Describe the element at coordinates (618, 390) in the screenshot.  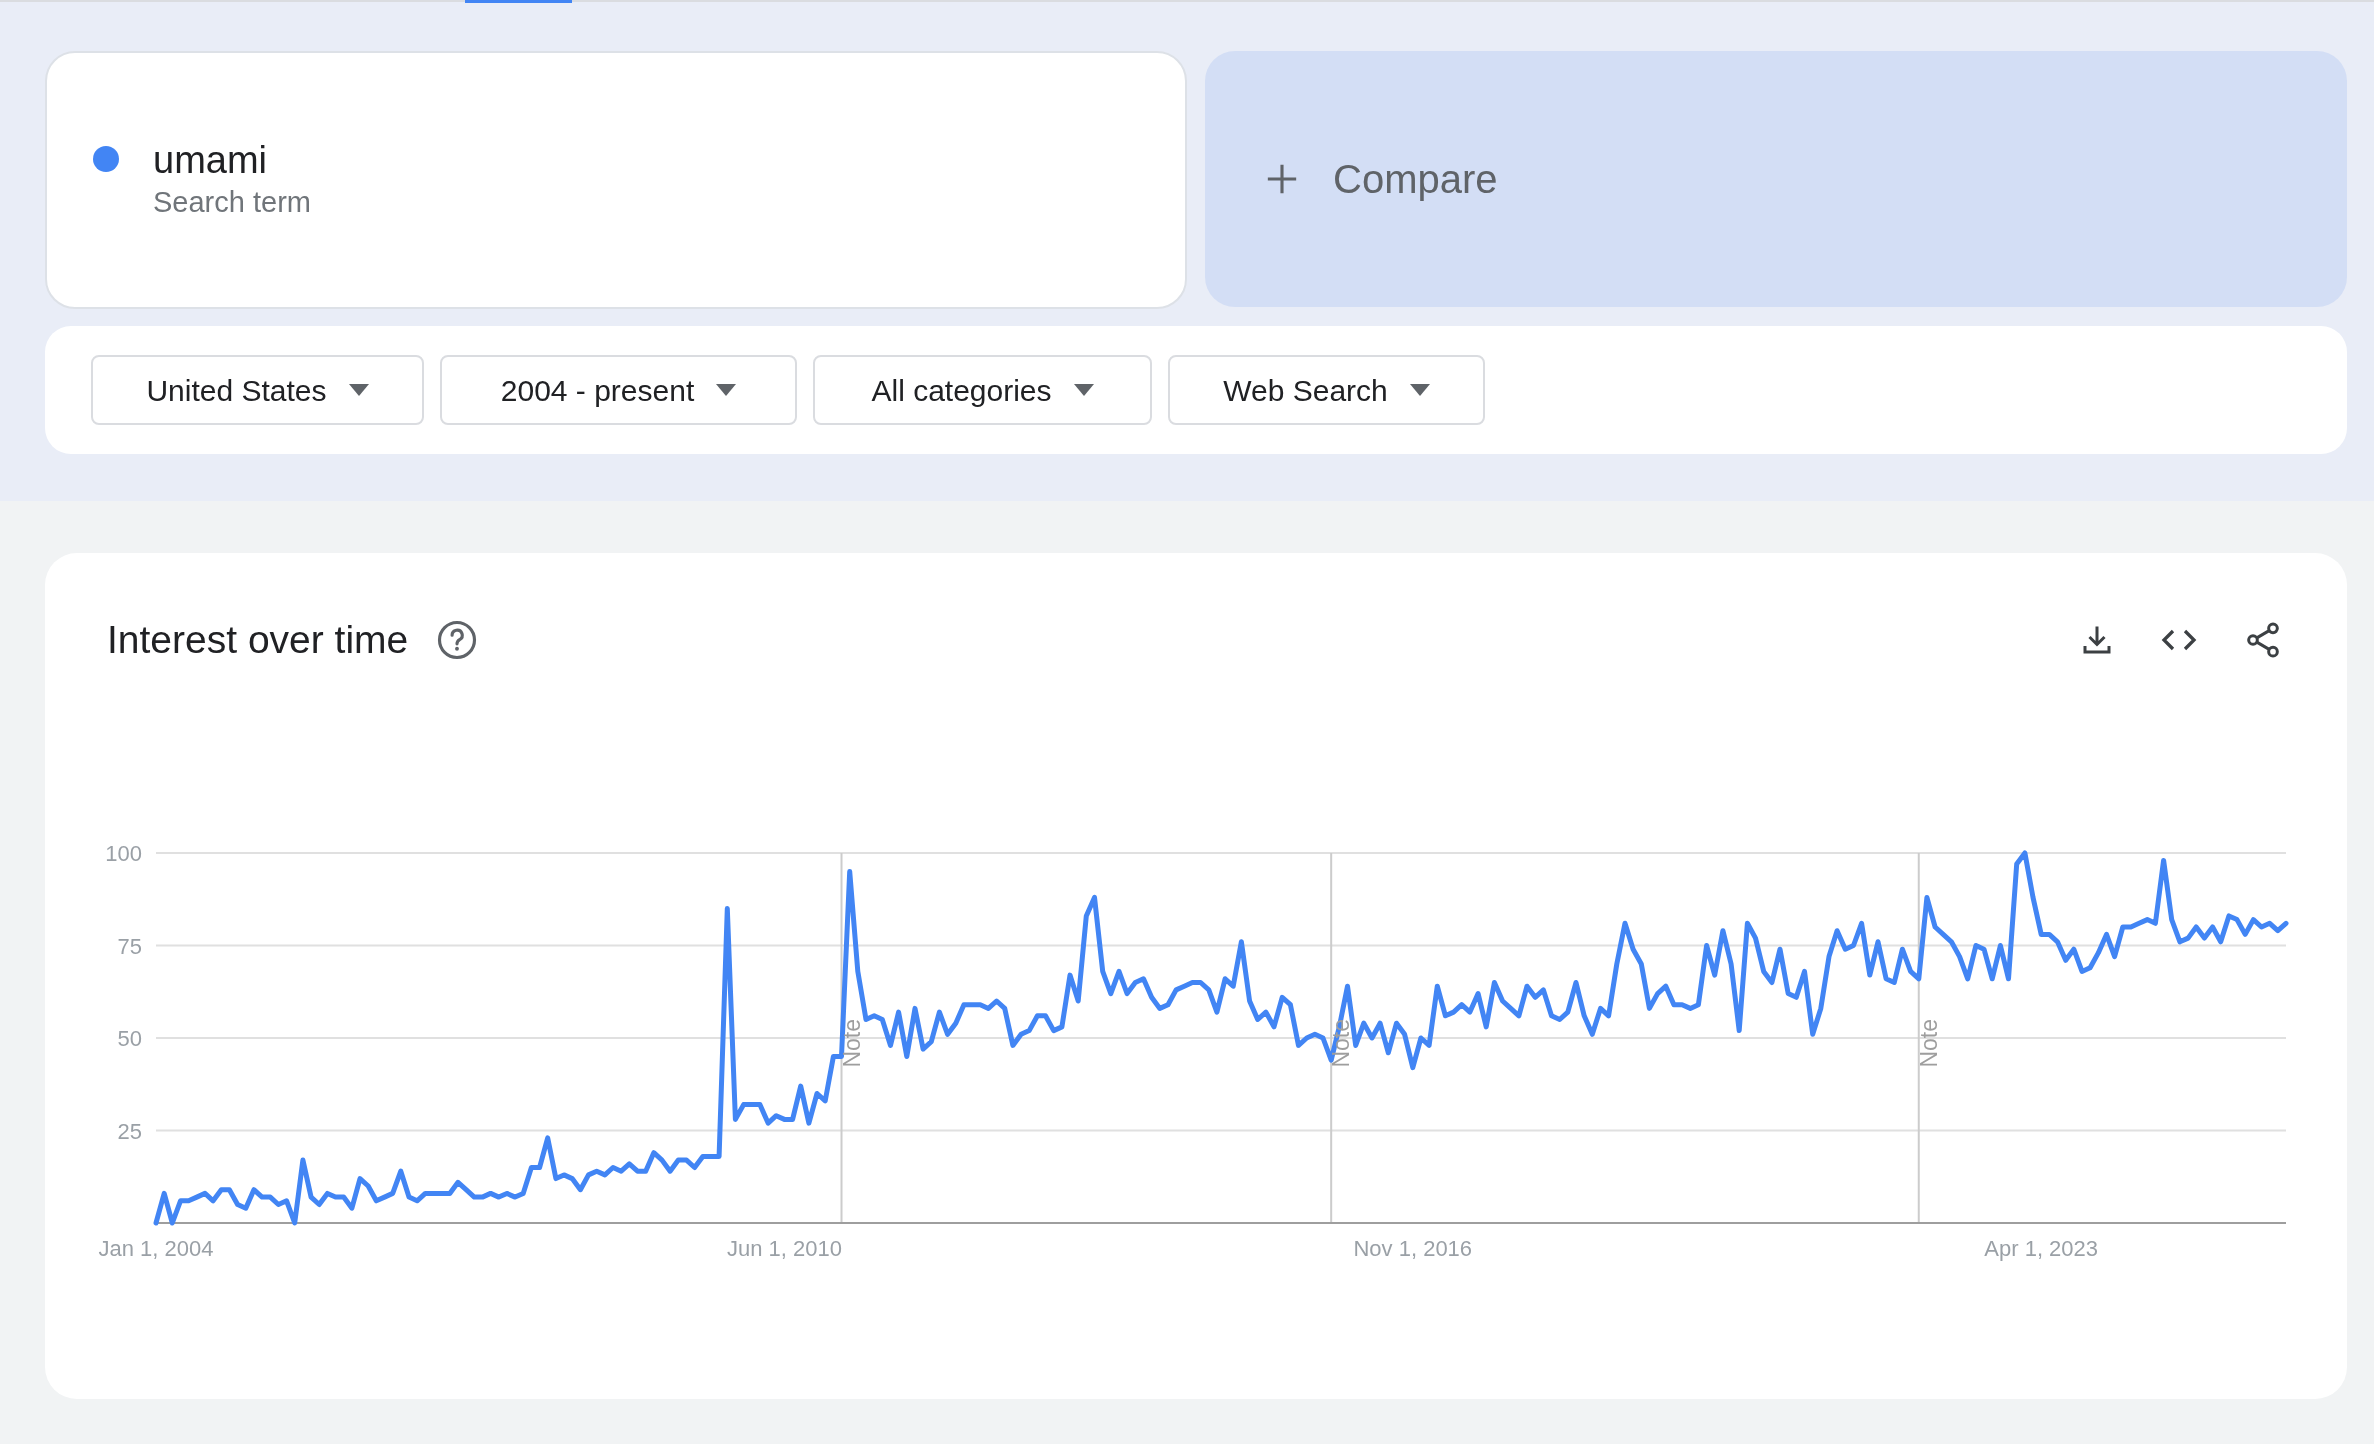
I see `filter-dropdown: 2004 - present` at that location.